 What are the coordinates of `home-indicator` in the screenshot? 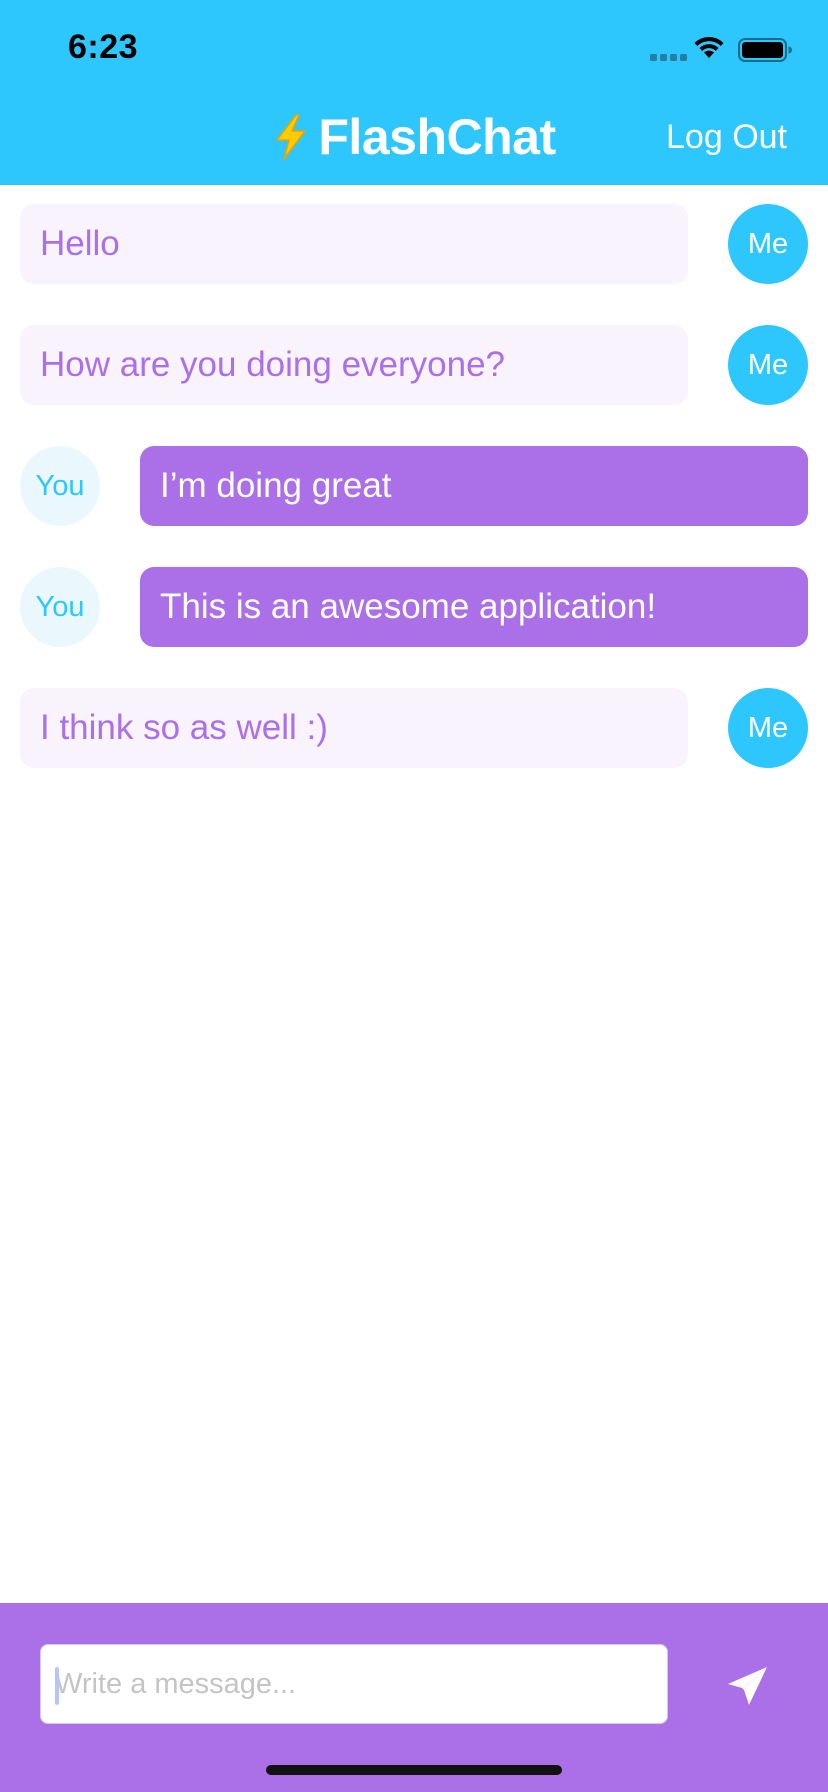 It's located at (414, 1770).